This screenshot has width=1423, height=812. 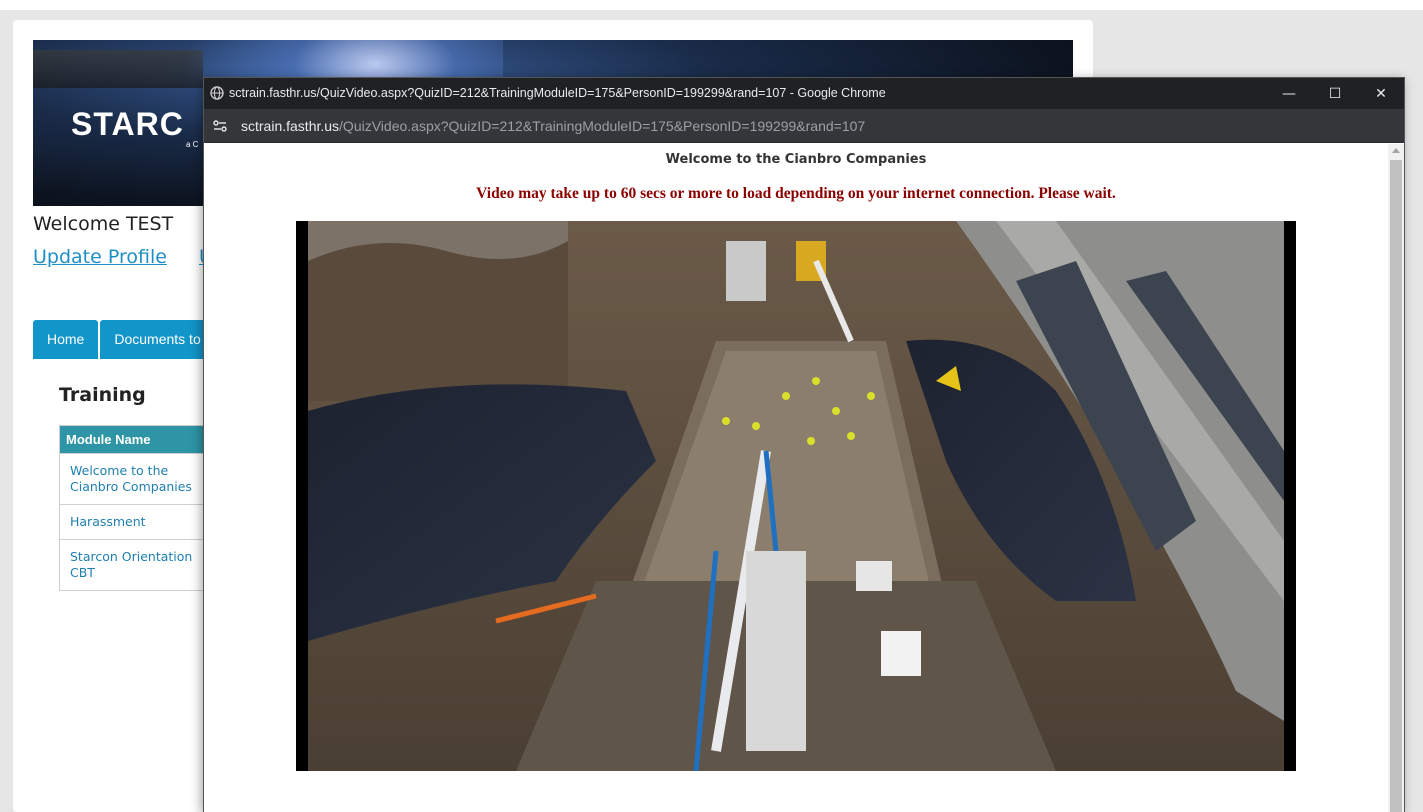 I want to click on update-profile-link: Update Profile, so click(x=100, y=257).